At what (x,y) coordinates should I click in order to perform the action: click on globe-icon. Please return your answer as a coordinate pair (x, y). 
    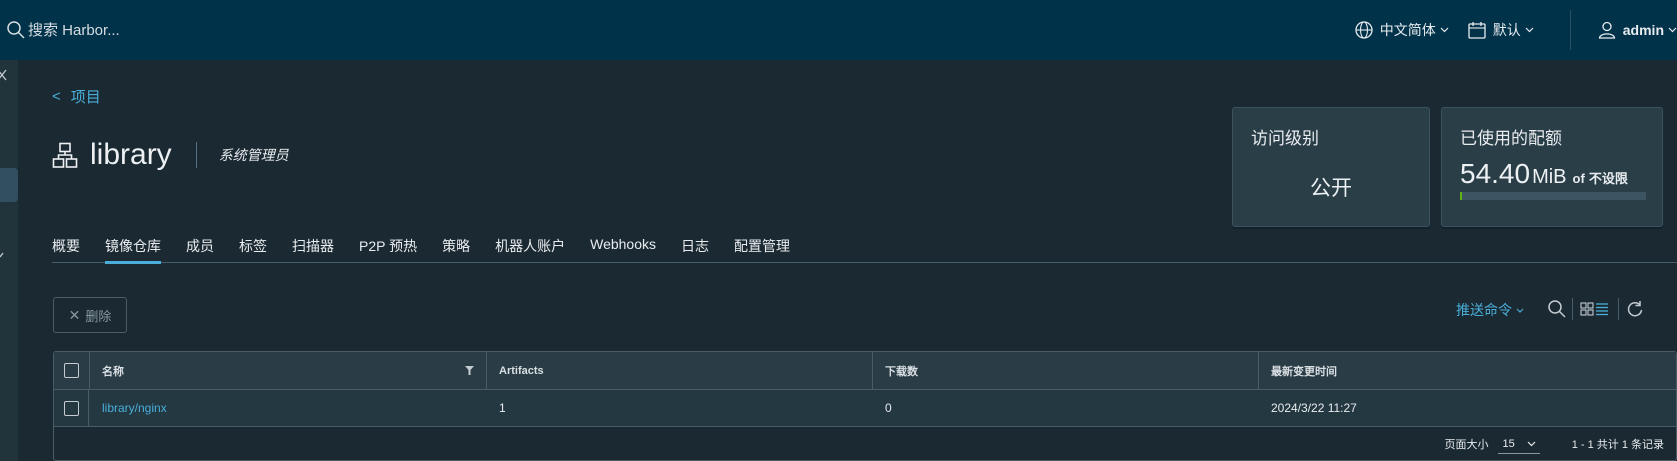
    Looking at the image, I should click on (1364, 30).